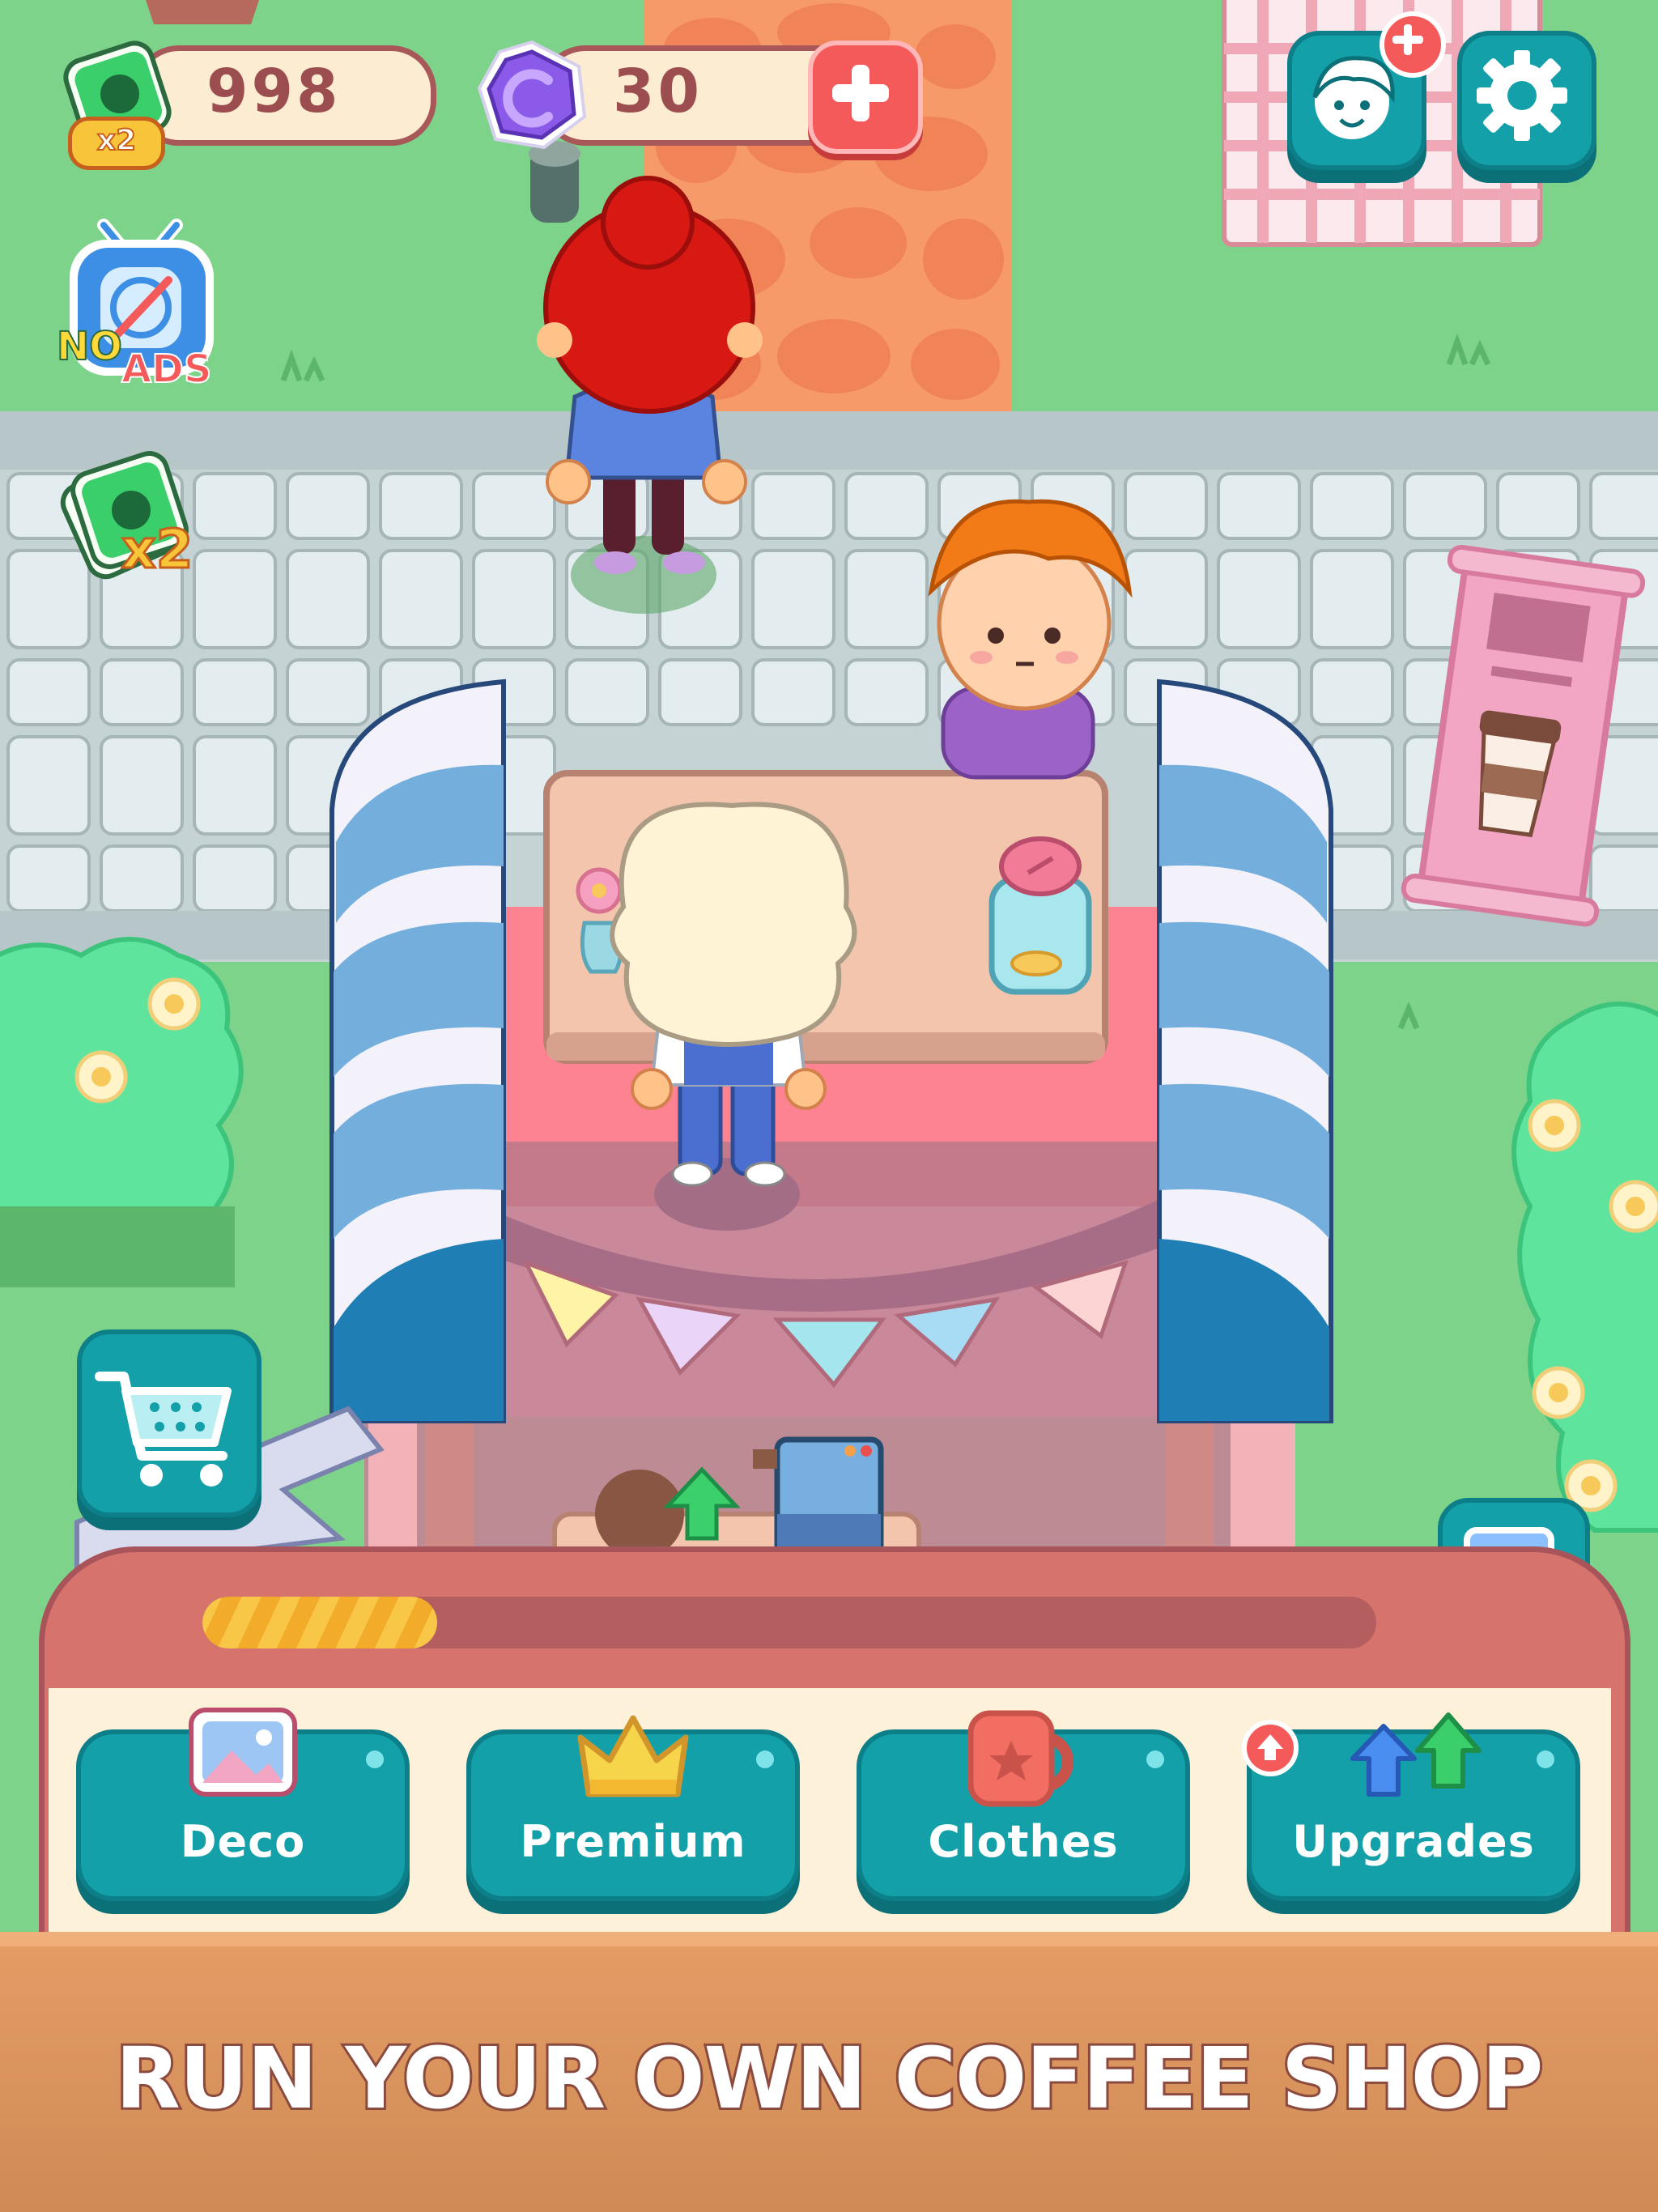  I want to click on upgrades-label: Upgrades, so click(1413, 1842).